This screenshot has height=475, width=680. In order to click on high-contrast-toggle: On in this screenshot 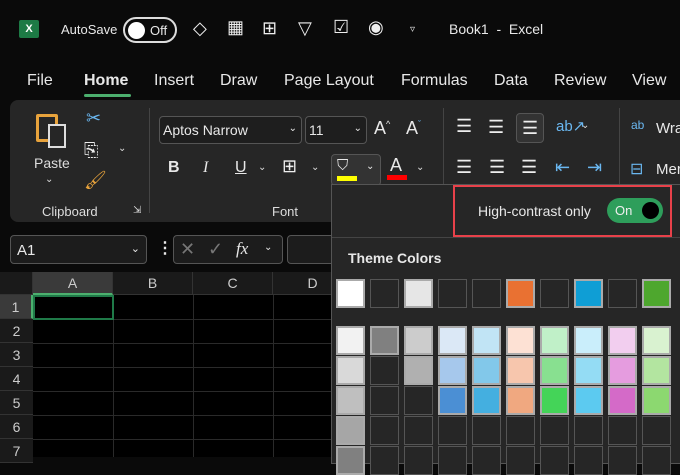, I will do `click(635, 210)`.